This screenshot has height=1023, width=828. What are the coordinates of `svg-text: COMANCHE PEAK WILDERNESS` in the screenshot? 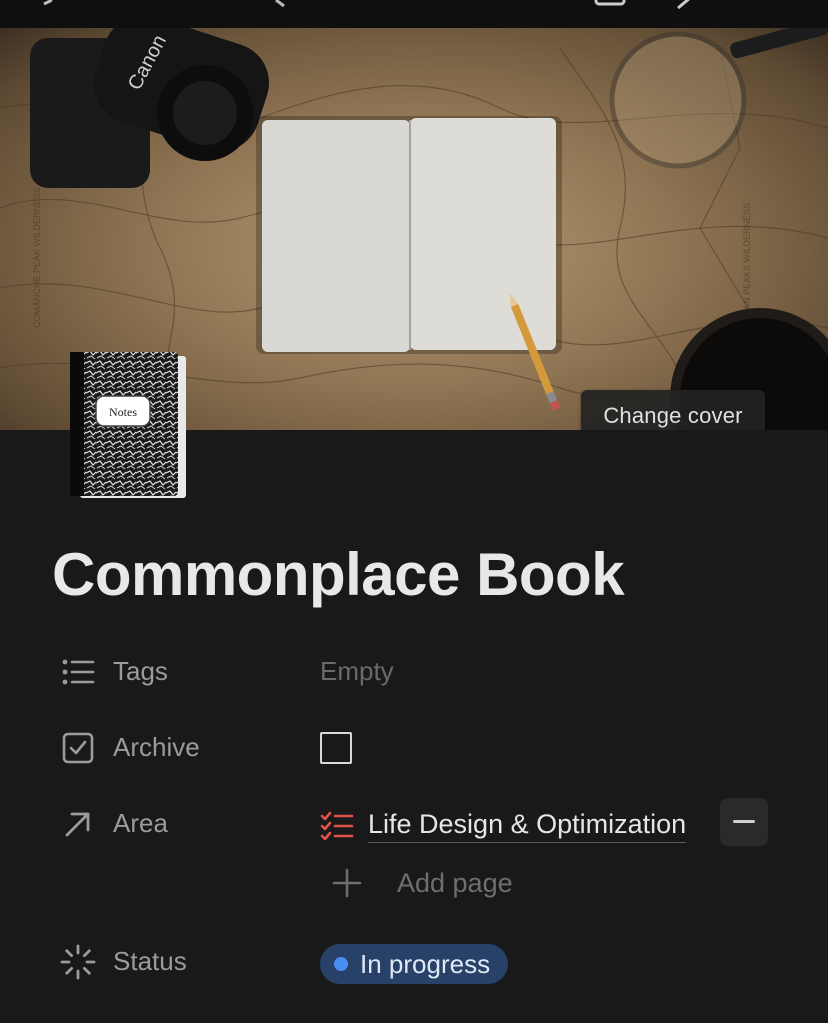 It's located at (37, 257).